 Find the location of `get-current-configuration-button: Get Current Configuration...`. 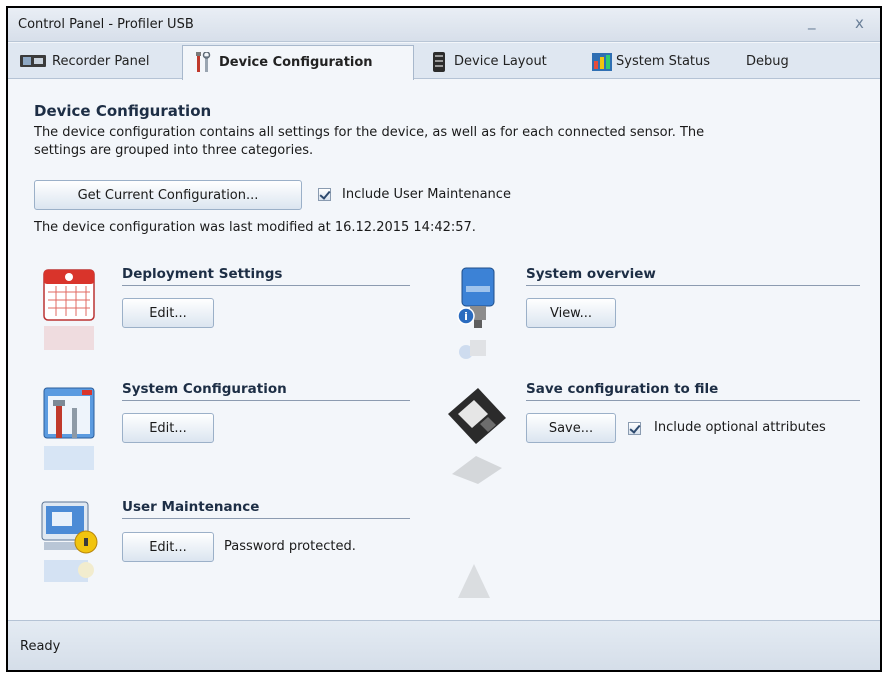

get-current-configuration-button: Get Current Configuration... is located at coordinates (168, 195).